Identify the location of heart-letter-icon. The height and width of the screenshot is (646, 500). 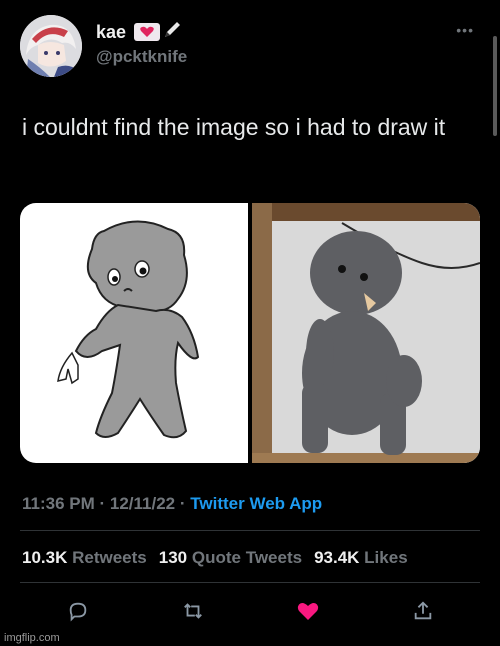
(147, 32).